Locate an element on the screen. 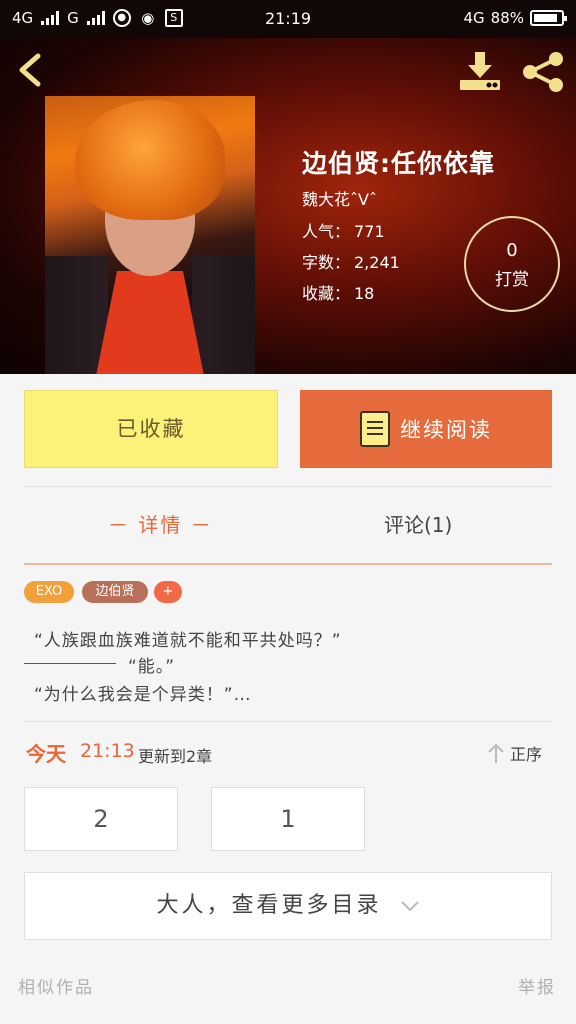  sort-order-label: 正序 is located at coordinates (526, 754).